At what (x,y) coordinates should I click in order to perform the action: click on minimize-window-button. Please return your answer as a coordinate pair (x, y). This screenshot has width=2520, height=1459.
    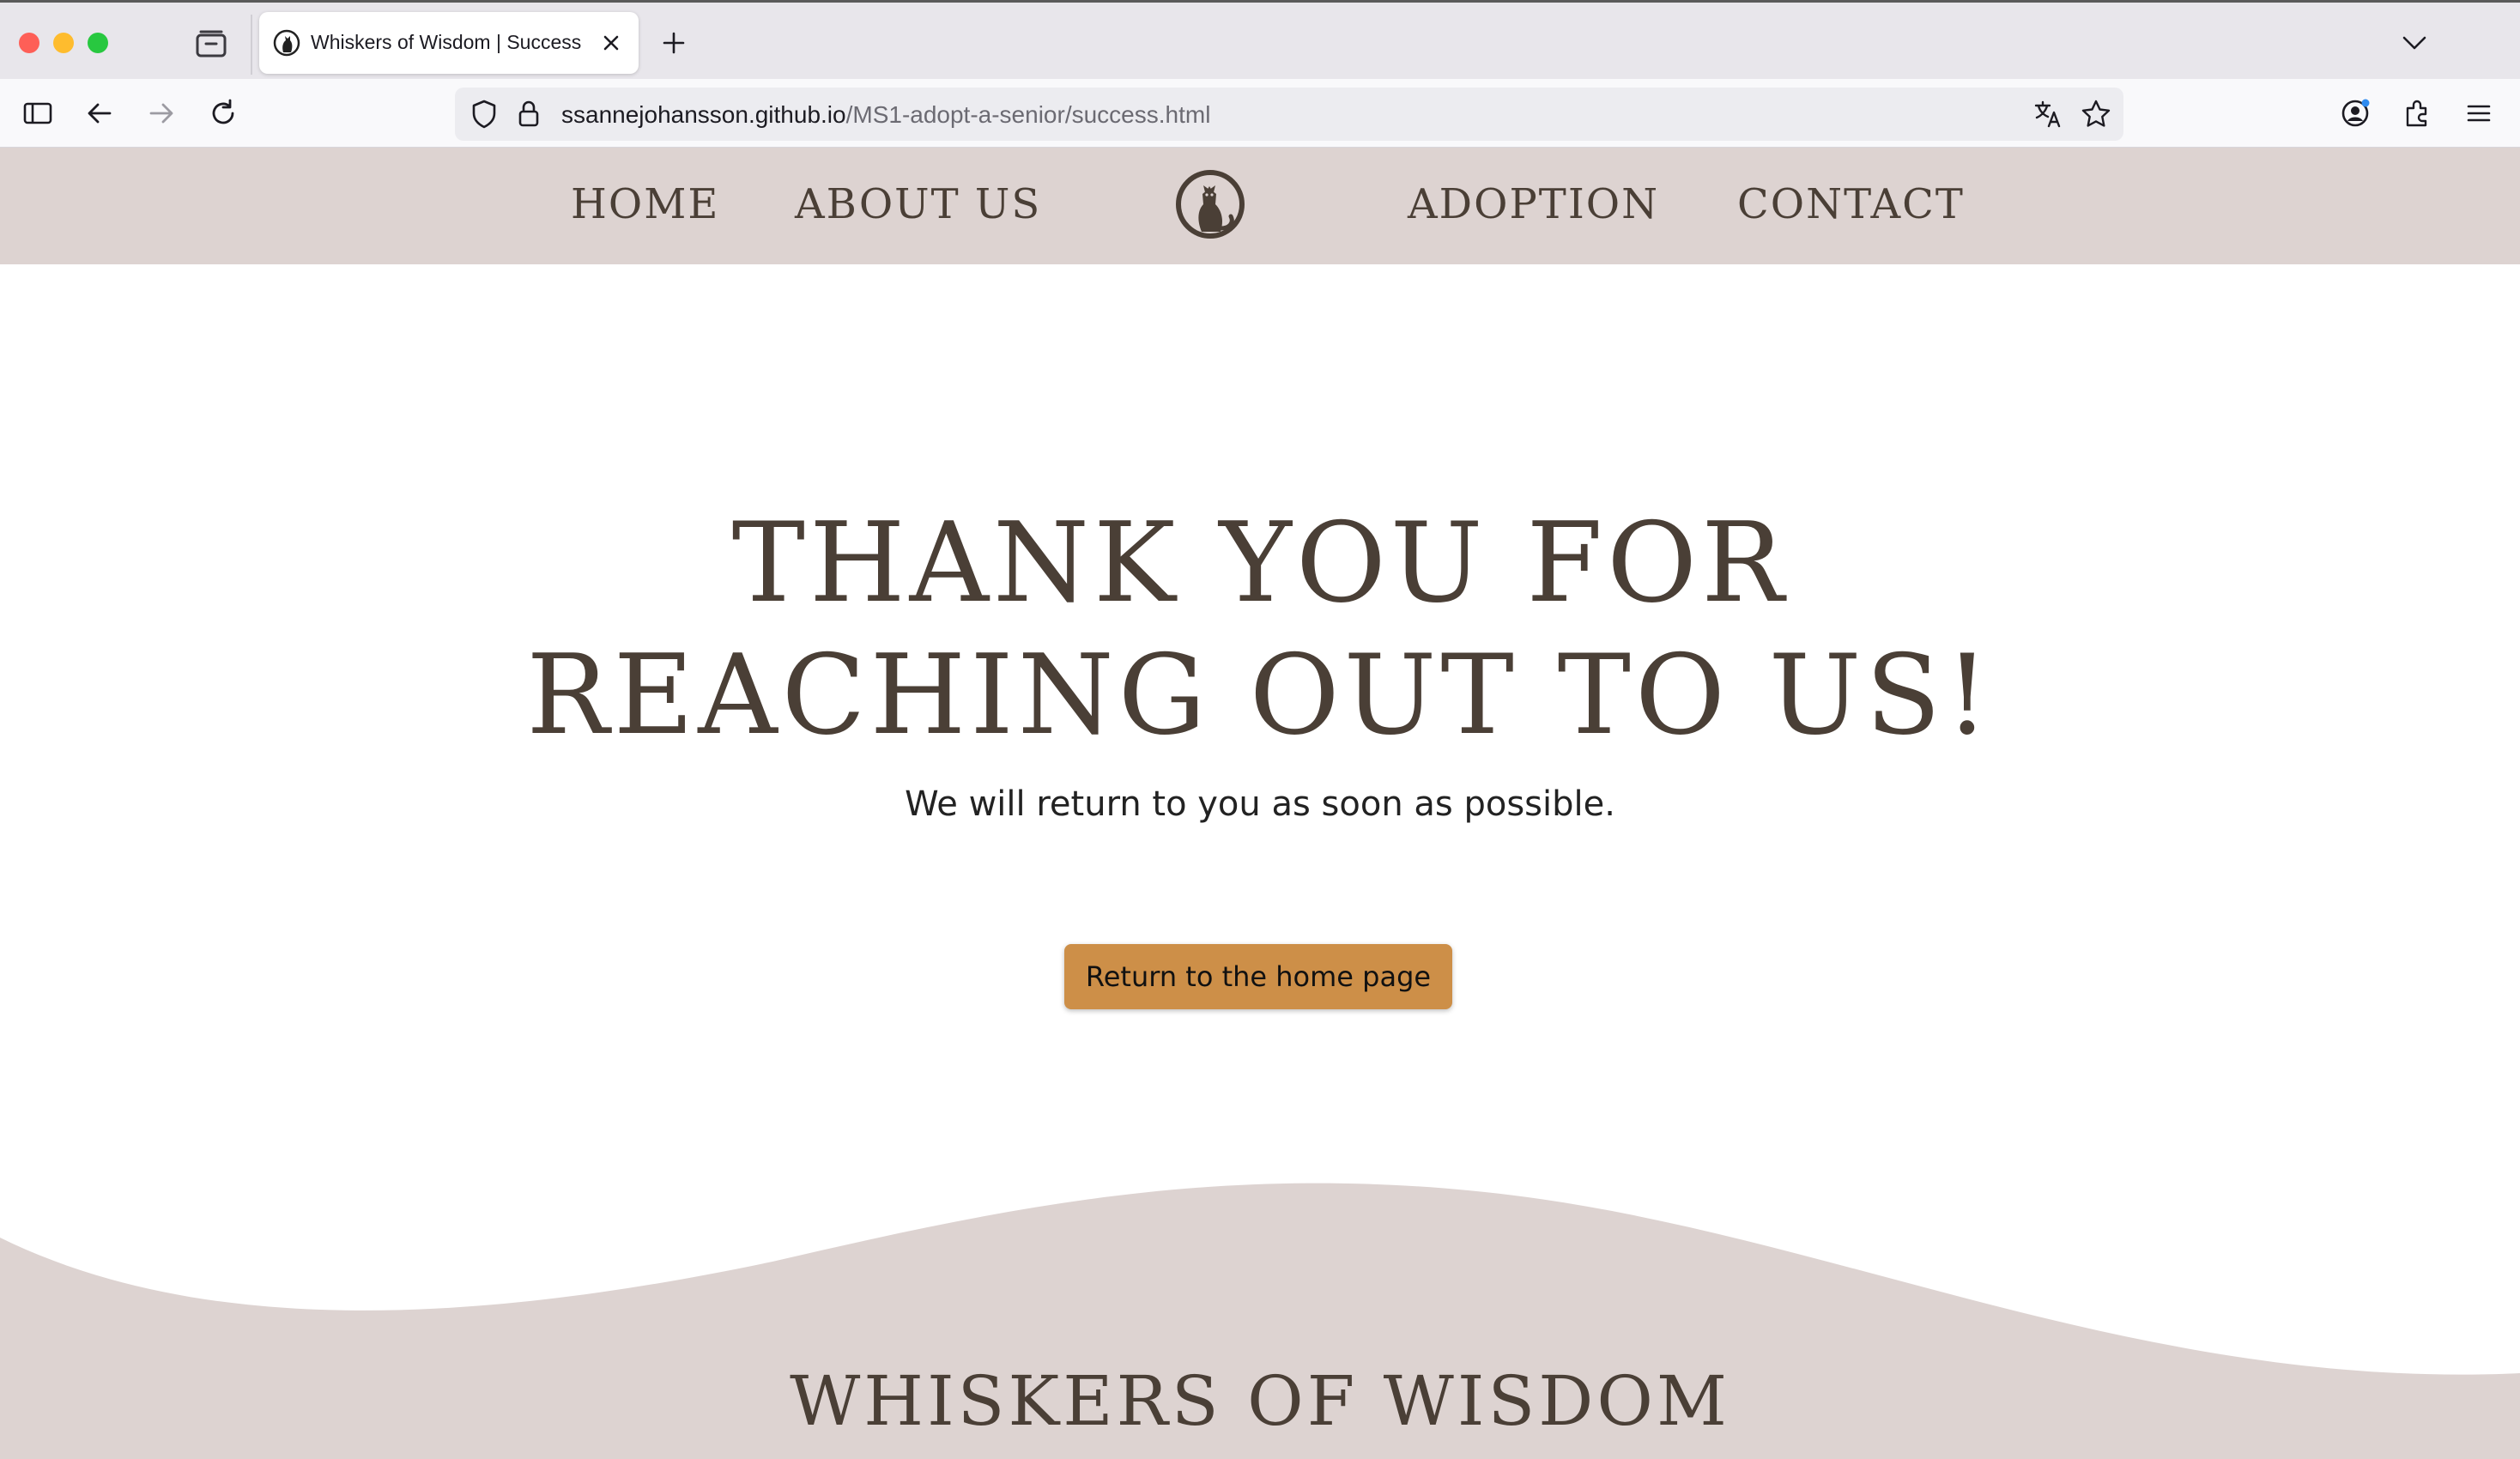
    Looking at the image, I should click on (63, 43).